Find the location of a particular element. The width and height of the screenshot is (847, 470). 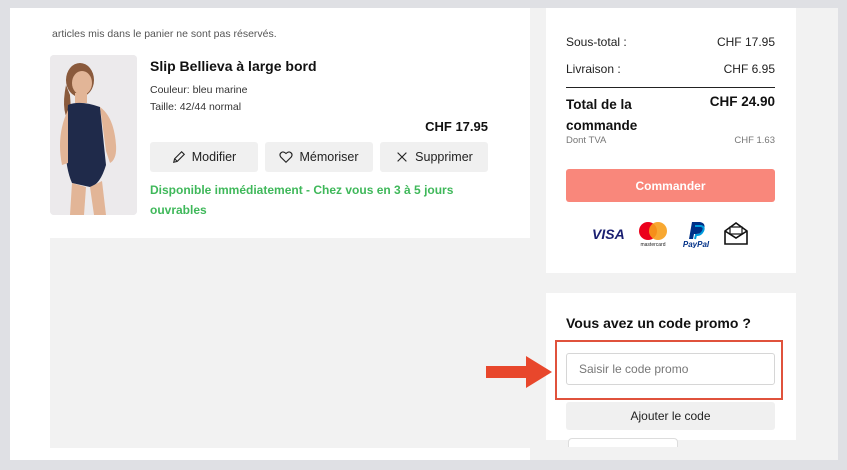

save-button-label: Mémoriser is located at coordinates (329, 157).